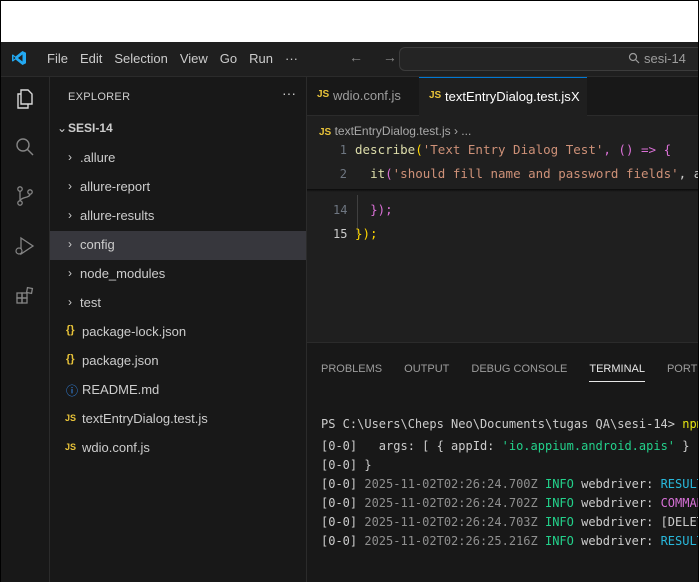 This screenshot has height=582, width=699. I want to click on token-rest: });, so click(381, 209).